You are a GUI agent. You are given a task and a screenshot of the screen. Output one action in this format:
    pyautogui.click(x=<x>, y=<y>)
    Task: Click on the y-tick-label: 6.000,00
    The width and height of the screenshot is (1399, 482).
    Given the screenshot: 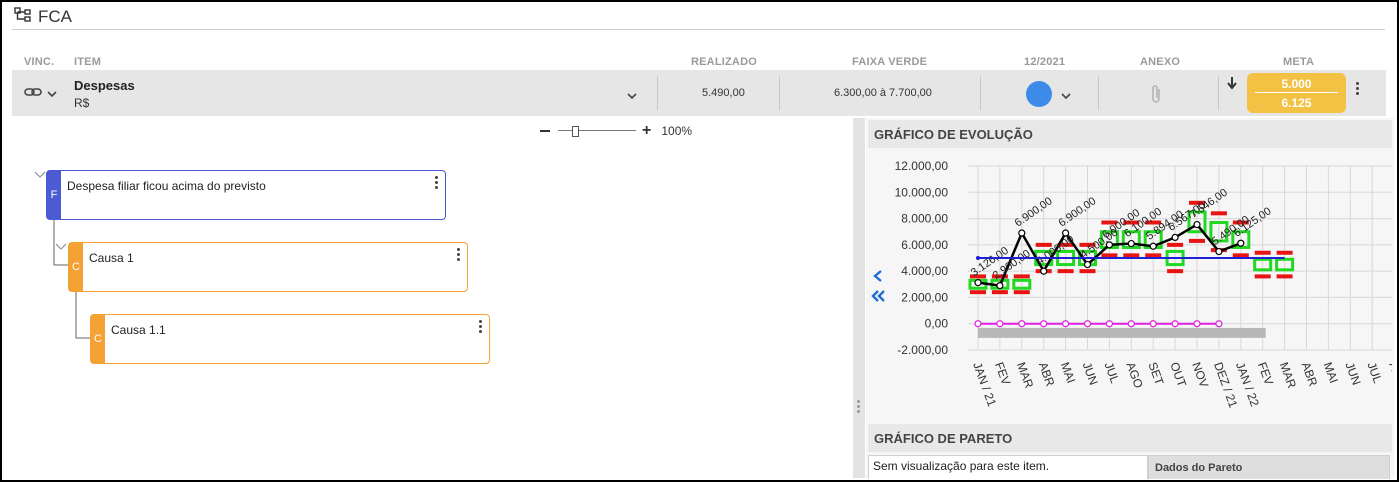 What is the action you would take?
    pyautogui.click(x=924, y=245)
    